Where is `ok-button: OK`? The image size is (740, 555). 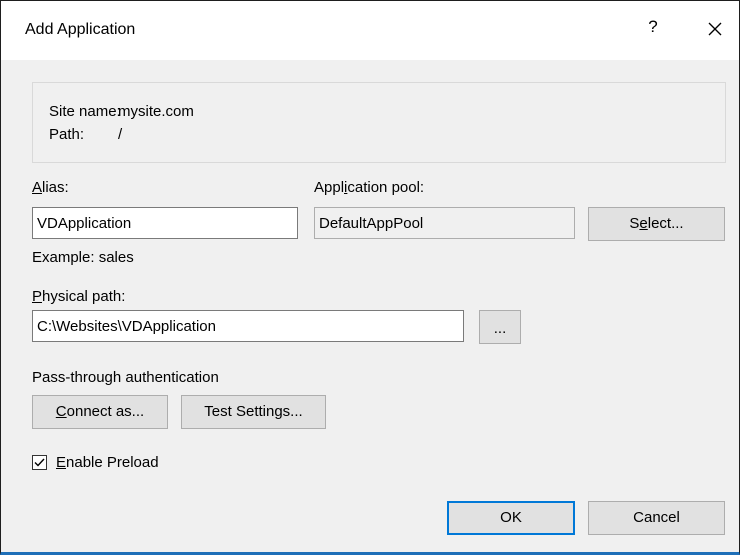
ok-button: OK is located at coordinates (511, 518).